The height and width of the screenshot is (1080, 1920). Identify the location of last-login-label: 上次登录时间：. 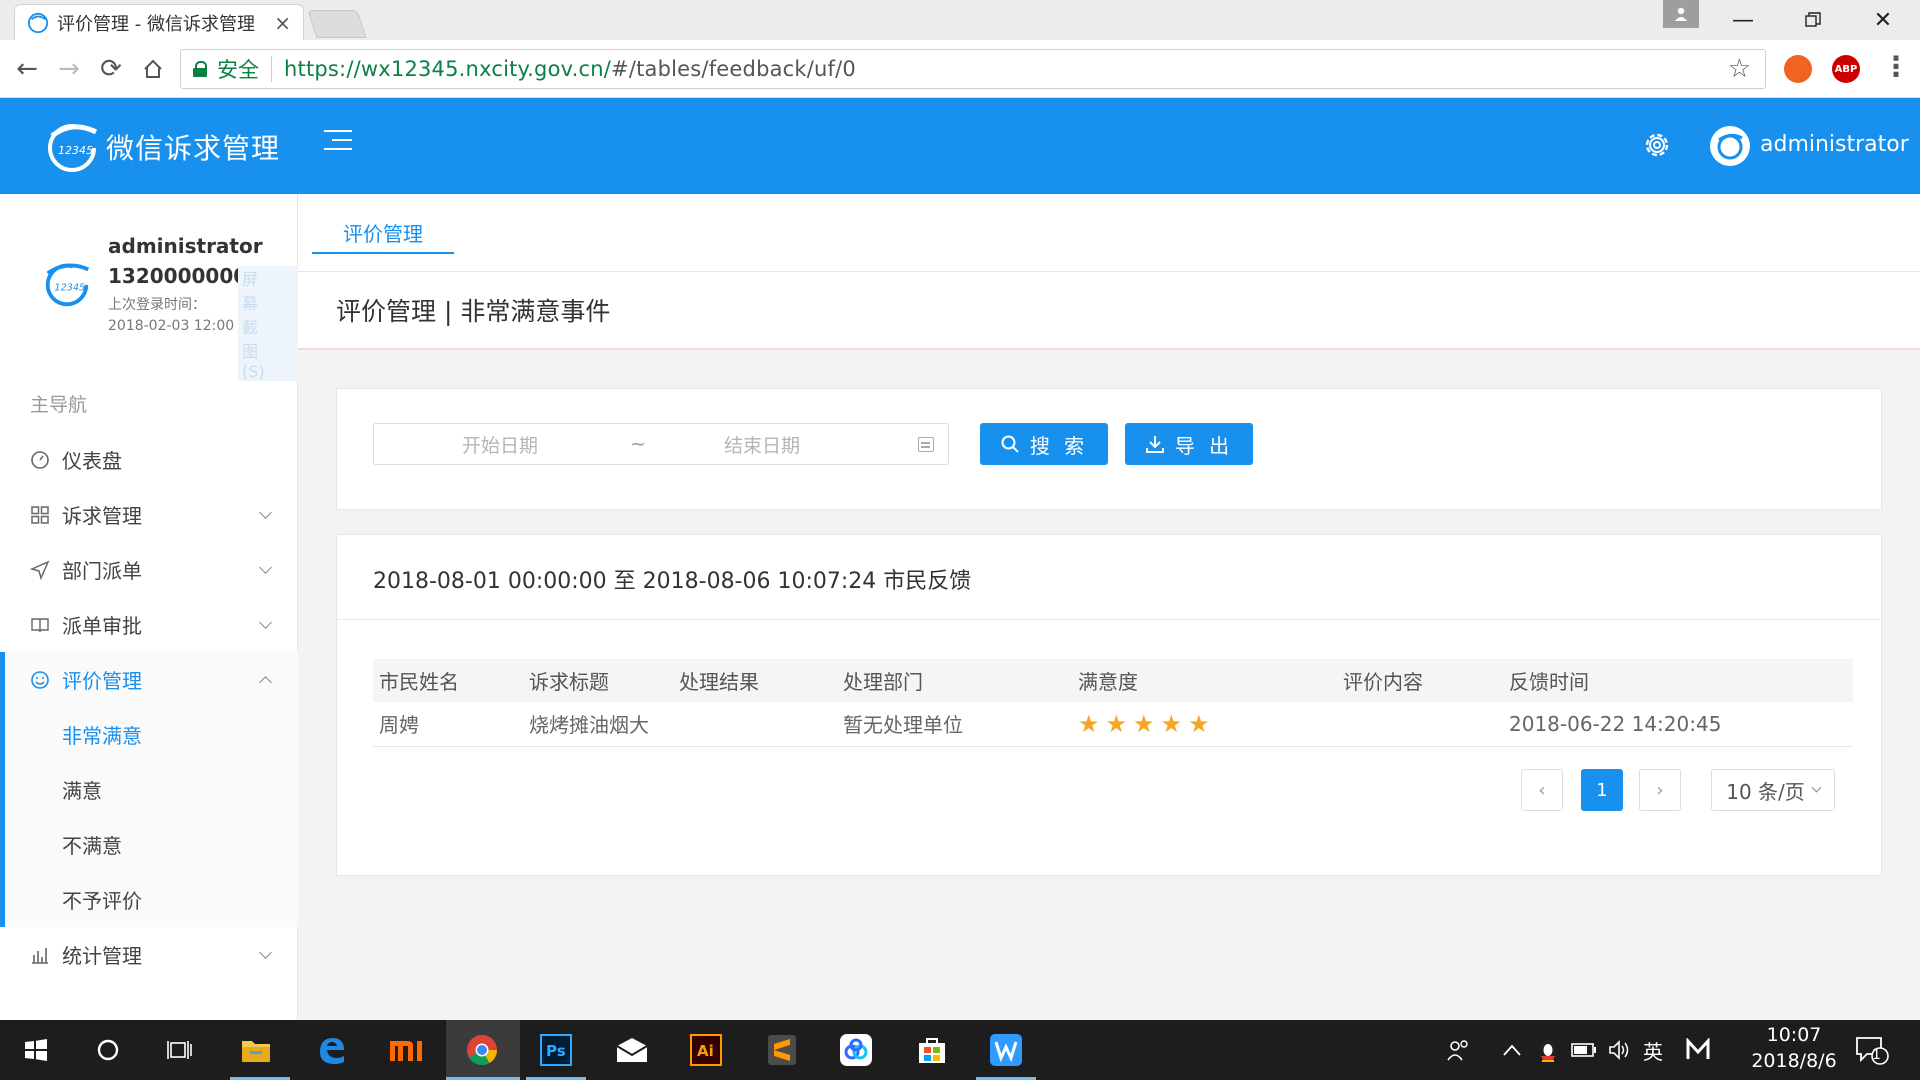
(157, 305).